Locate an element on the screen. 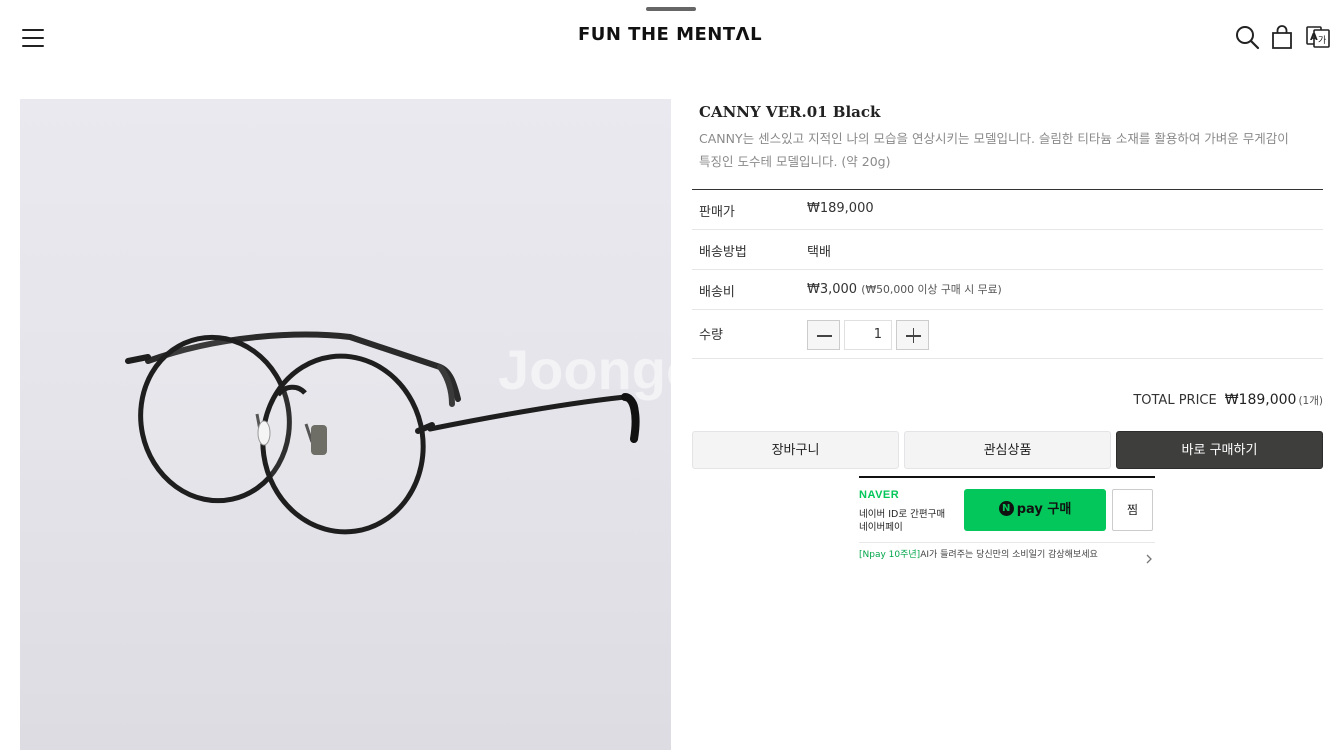 The height and width of the screenshot is (750, 1343). shipping-fee-note: (₩50,000 이상 구매 시 무료) is located at coordinates (931, 289).